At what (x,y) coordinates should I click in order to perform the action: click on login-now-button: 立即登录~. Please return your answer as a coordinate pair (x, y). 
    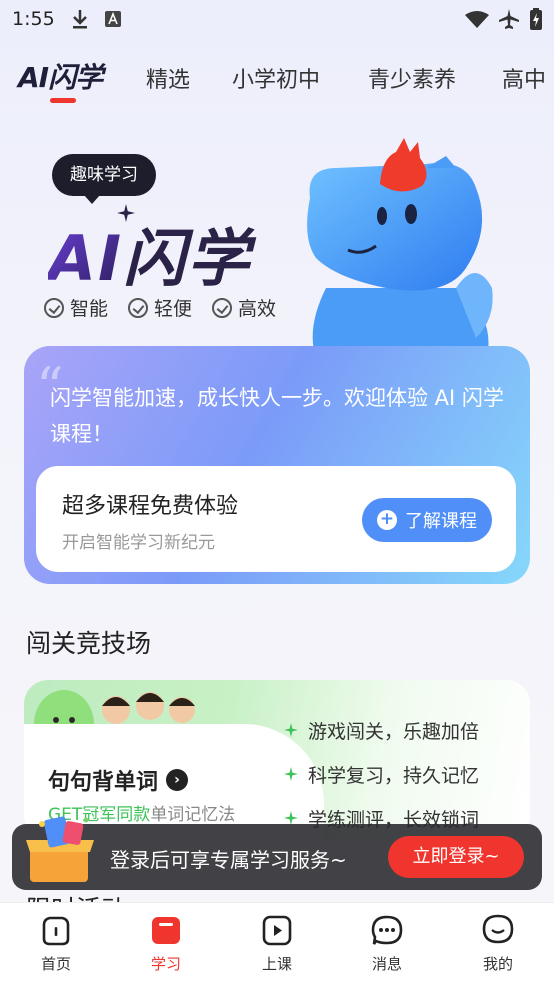
    Looking at the image, I should click on (456, 857).